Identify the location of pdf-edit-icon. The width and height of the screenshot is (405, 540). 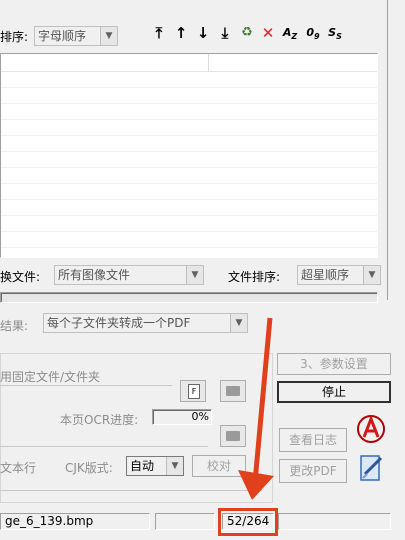
(371, 468).